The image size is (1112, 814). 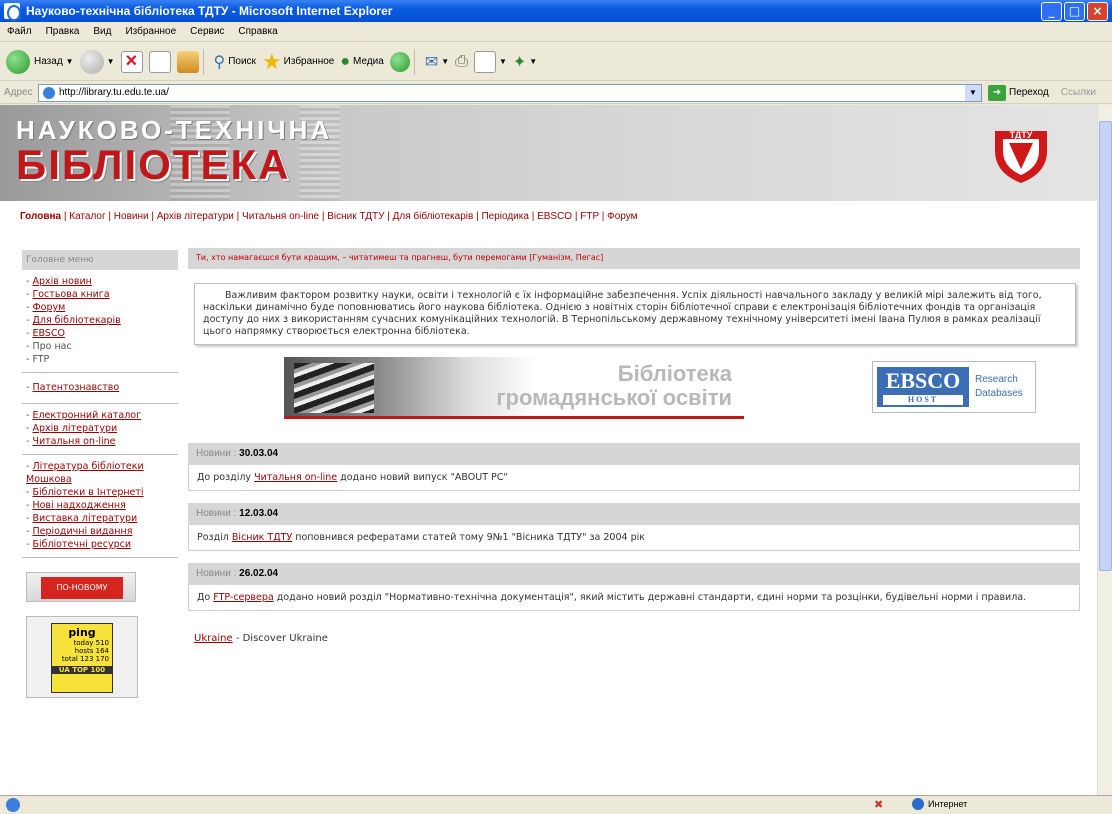 What do you see at coordinates (159, 61) in the screenshot?
I see `refresh-button` at bounding box center [159, 61].